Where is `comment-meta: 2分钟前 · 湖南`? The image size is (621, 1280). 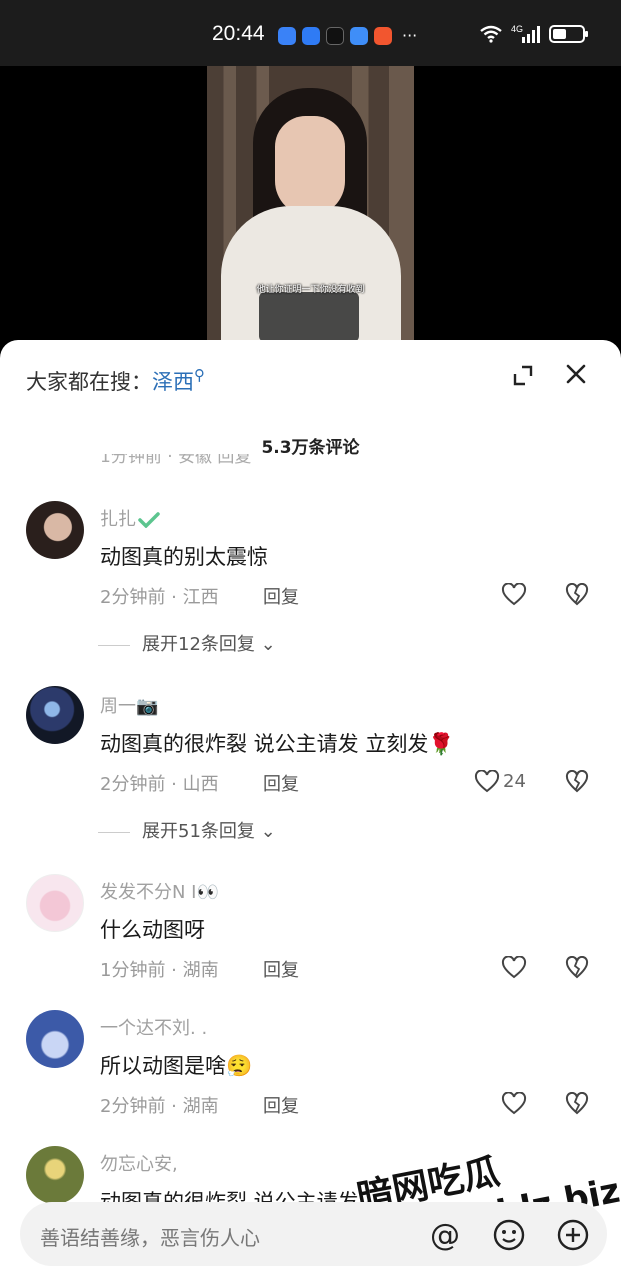
comment-meta: 2分钟前 · 湖南 is located at coordinates (159, 1106).